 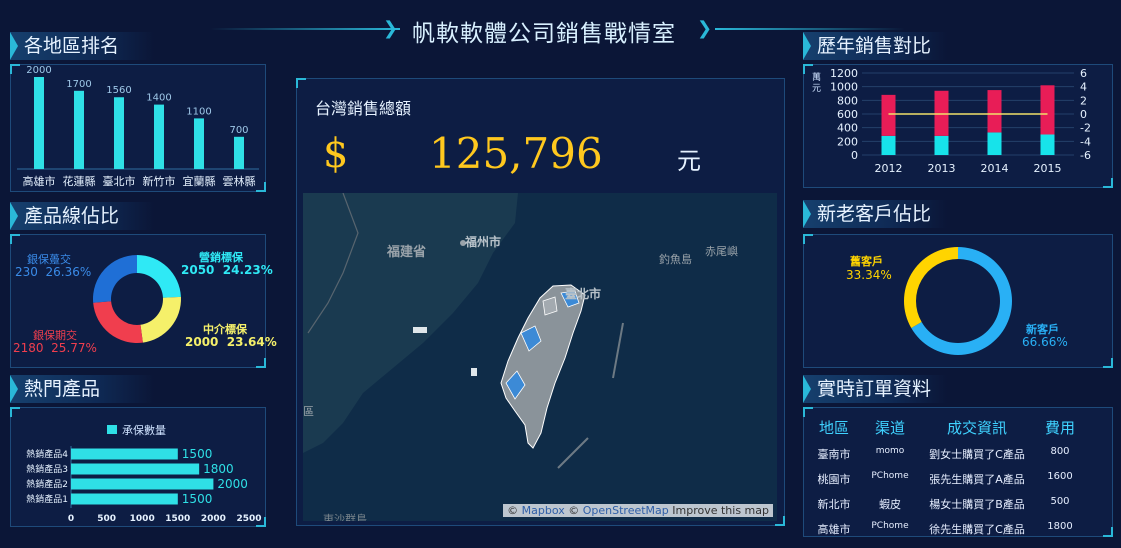 What do you see at coordinates (231, 342) in the screenshot?
I see `slice-label-zhongjie-value: 2000 23.64%` at bounding box center [231, 342].